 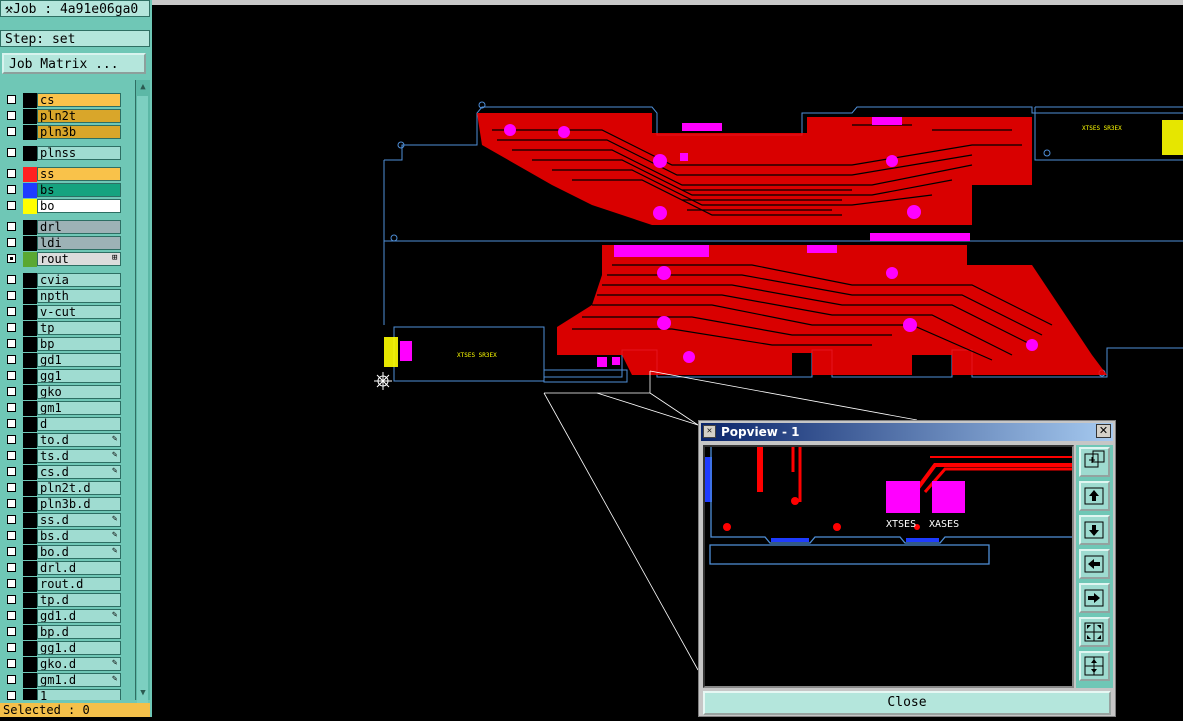 I want to click on layer-name: ldi, so click(x=79, y=243).